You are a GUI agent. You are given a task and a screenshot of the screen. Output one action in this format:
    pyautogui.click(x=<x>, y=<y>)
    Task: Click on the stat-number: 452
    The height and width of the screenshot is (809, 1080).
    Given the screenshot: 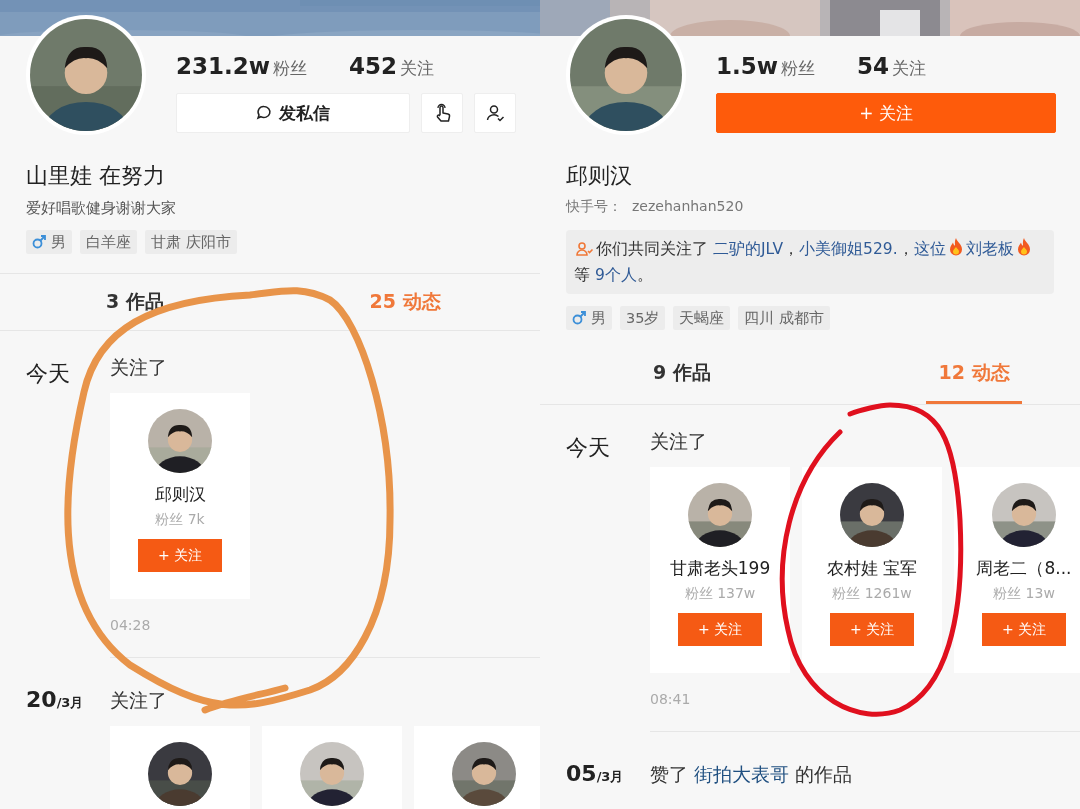 What is the action you would take?
    pyautogui.click(x=373, y=66)
    